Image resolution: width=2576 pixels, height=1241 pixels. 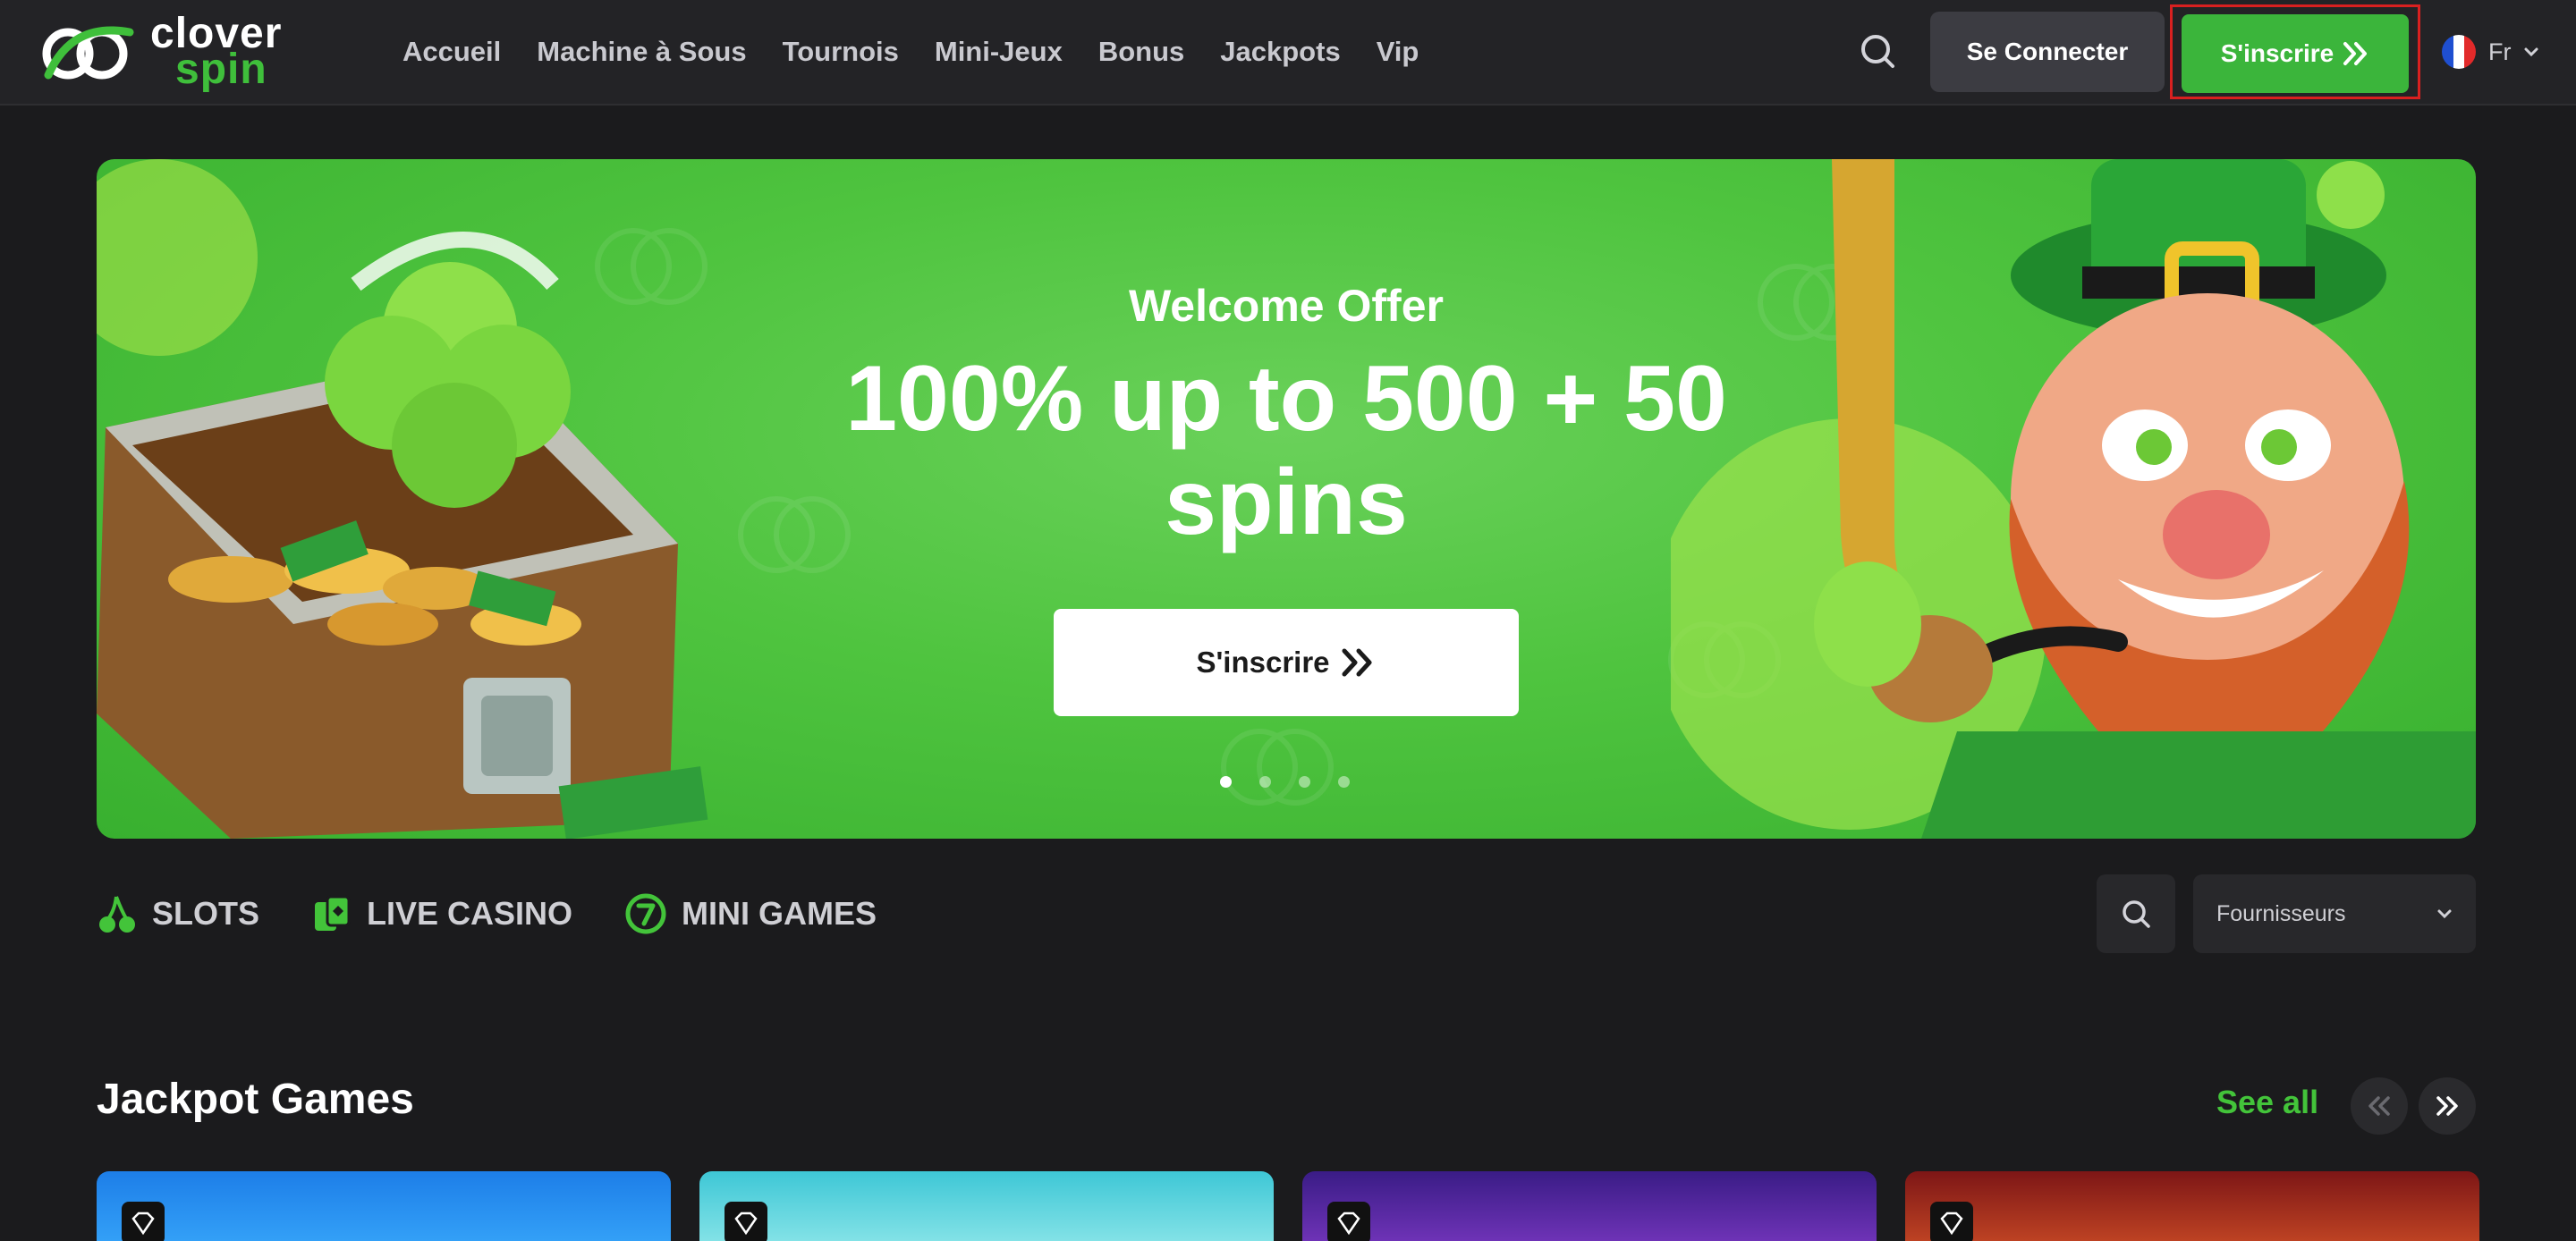 I want to click on providers-dropdown-label: Fournisseurs, so click(x=2281, y=913).